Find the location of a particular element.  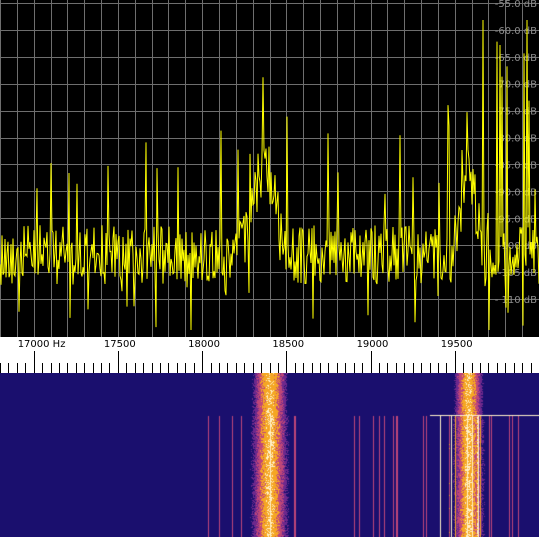

db-label: -65.0 dB is located at coordinates (516, 58).